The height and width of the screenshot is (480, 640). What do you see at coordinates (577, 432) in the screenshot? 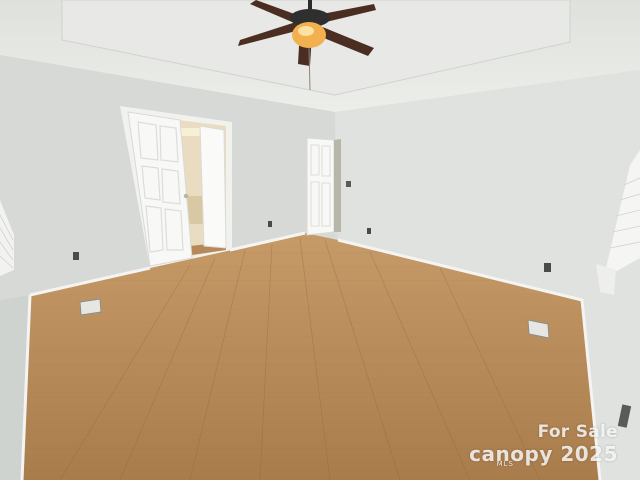
I see `watermark-for-sale: For Sale` at bounding box center [577, 432].